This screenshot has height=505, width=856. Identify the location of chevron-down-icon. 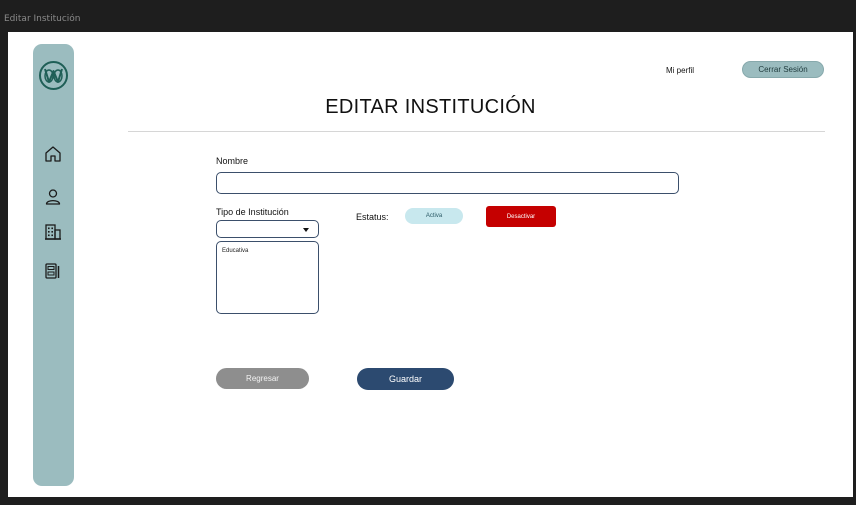
(306, 230).